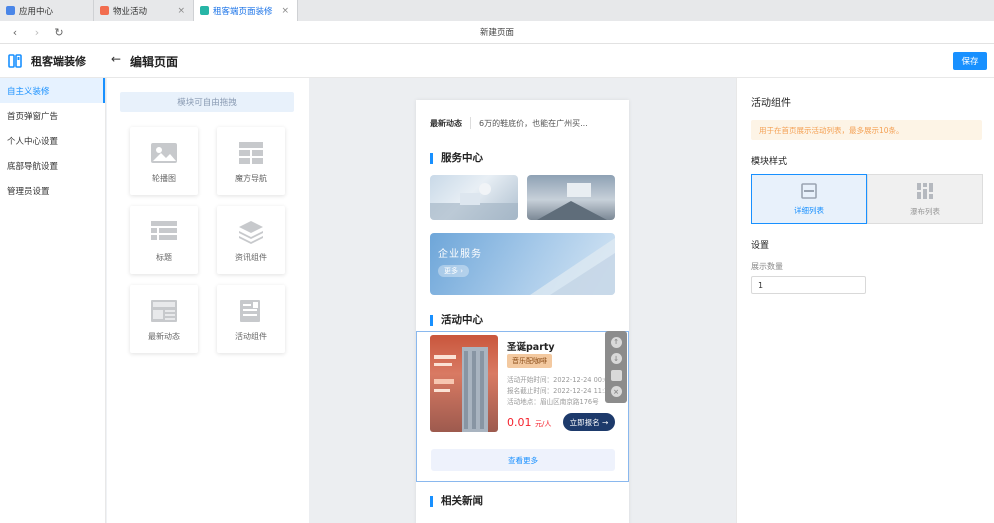 The image size is (994, 523). Describe the element at coordinates (52, 90) in the screenshot. I see `sidebar-item-custom-decor: 自主义装修` at that location.